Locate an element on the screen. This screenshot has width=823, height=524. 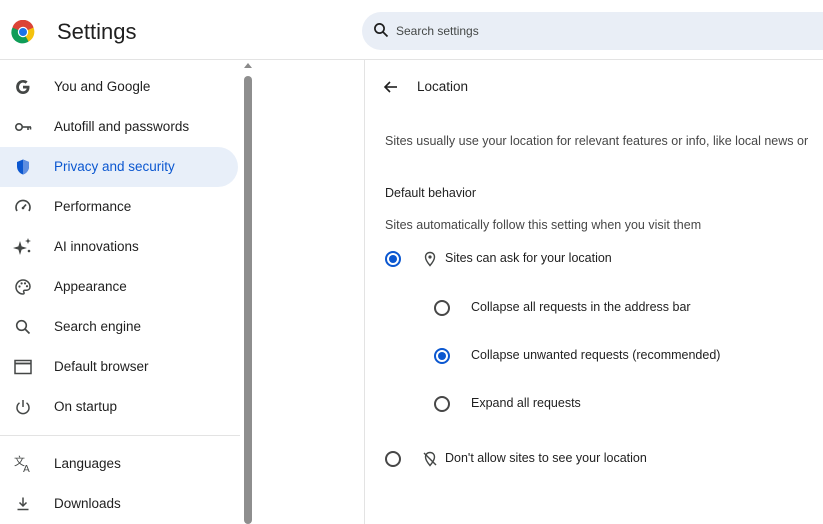
sidebar-item-label: Autofill and passwords is located at coordinates (122, 126).